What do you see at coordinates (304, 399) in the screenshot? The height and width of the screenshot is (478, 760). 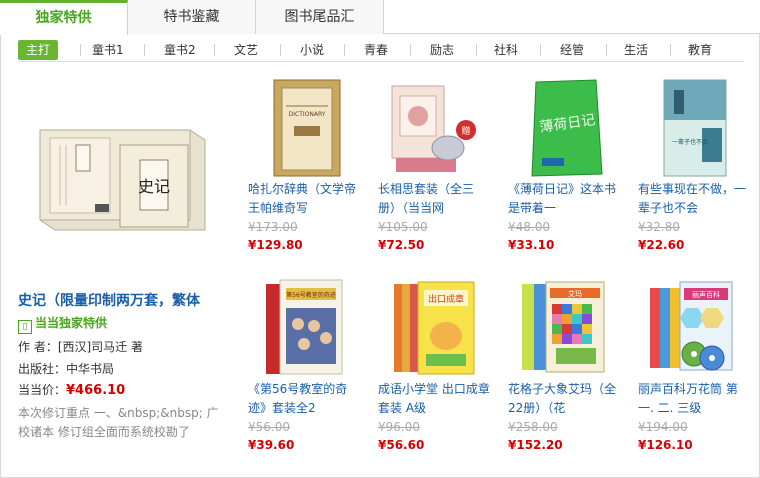 I see `product-name: 《第56号教室的奇迹》套装全2` at bounding box center [304, 399].